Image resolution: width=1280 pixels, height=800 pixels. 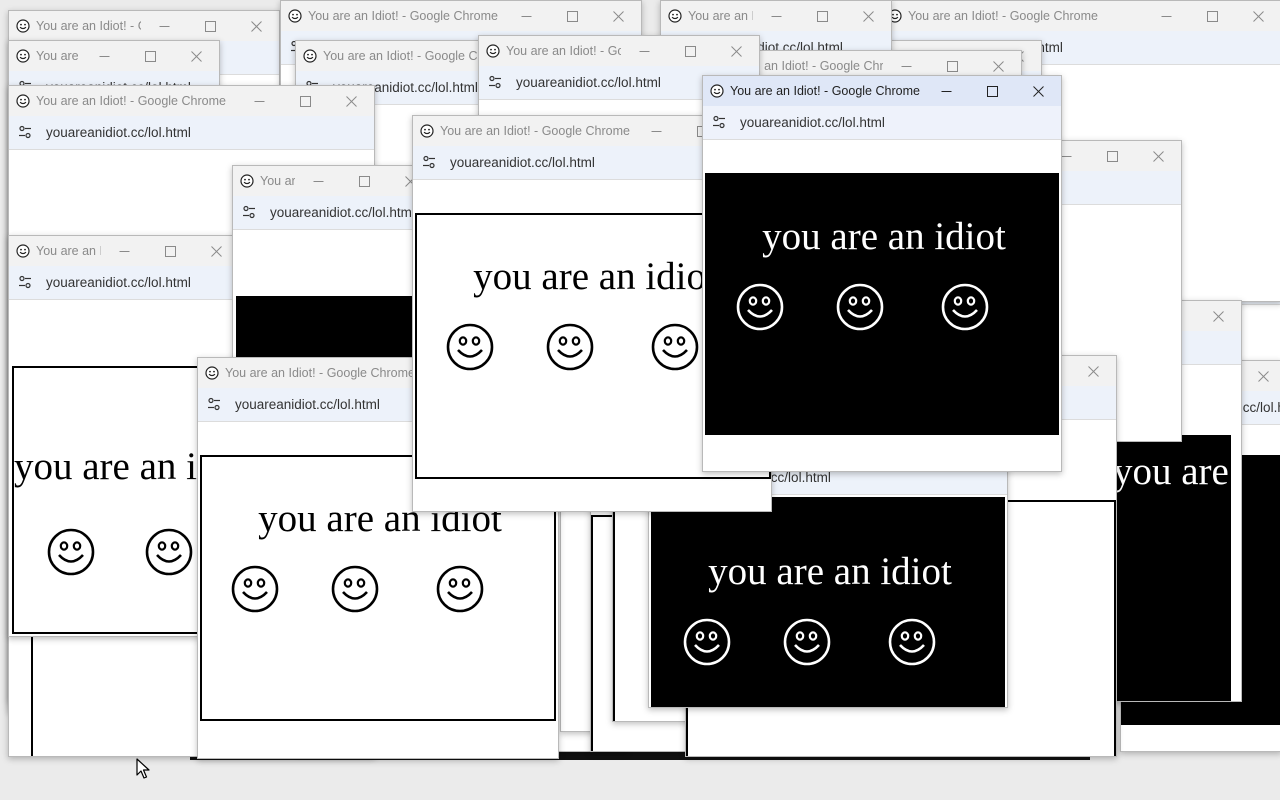 I want to click on idiot-panel: you are an idiot, so click(x=1176, y=568).